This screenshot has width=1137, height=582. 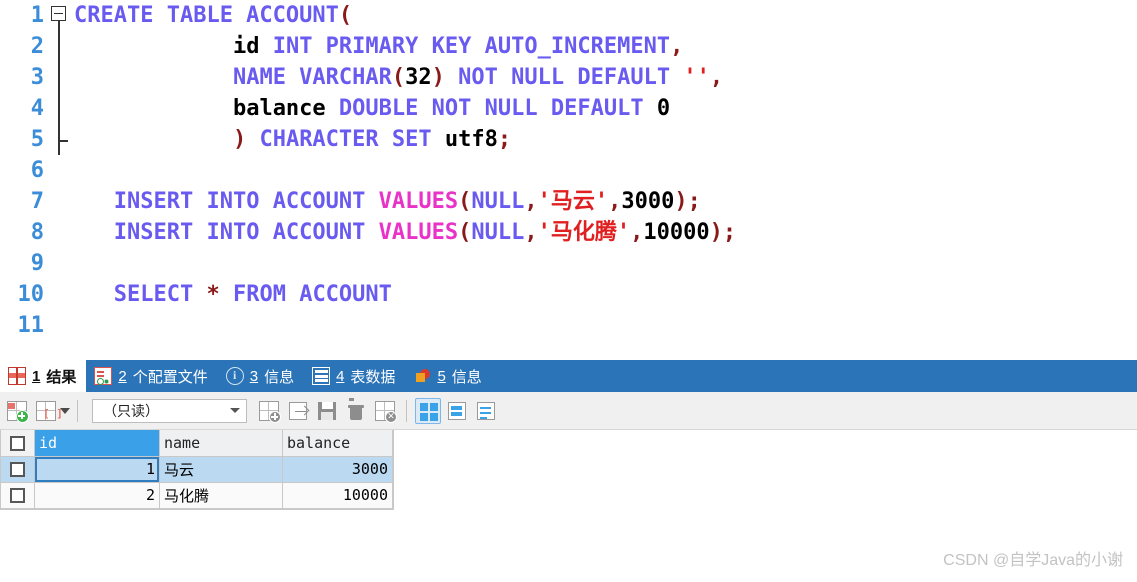 What do you see at coordinates (221, 469) in the screenshot?
I see `cell-name: 马云` at bounding box center [221, 469].